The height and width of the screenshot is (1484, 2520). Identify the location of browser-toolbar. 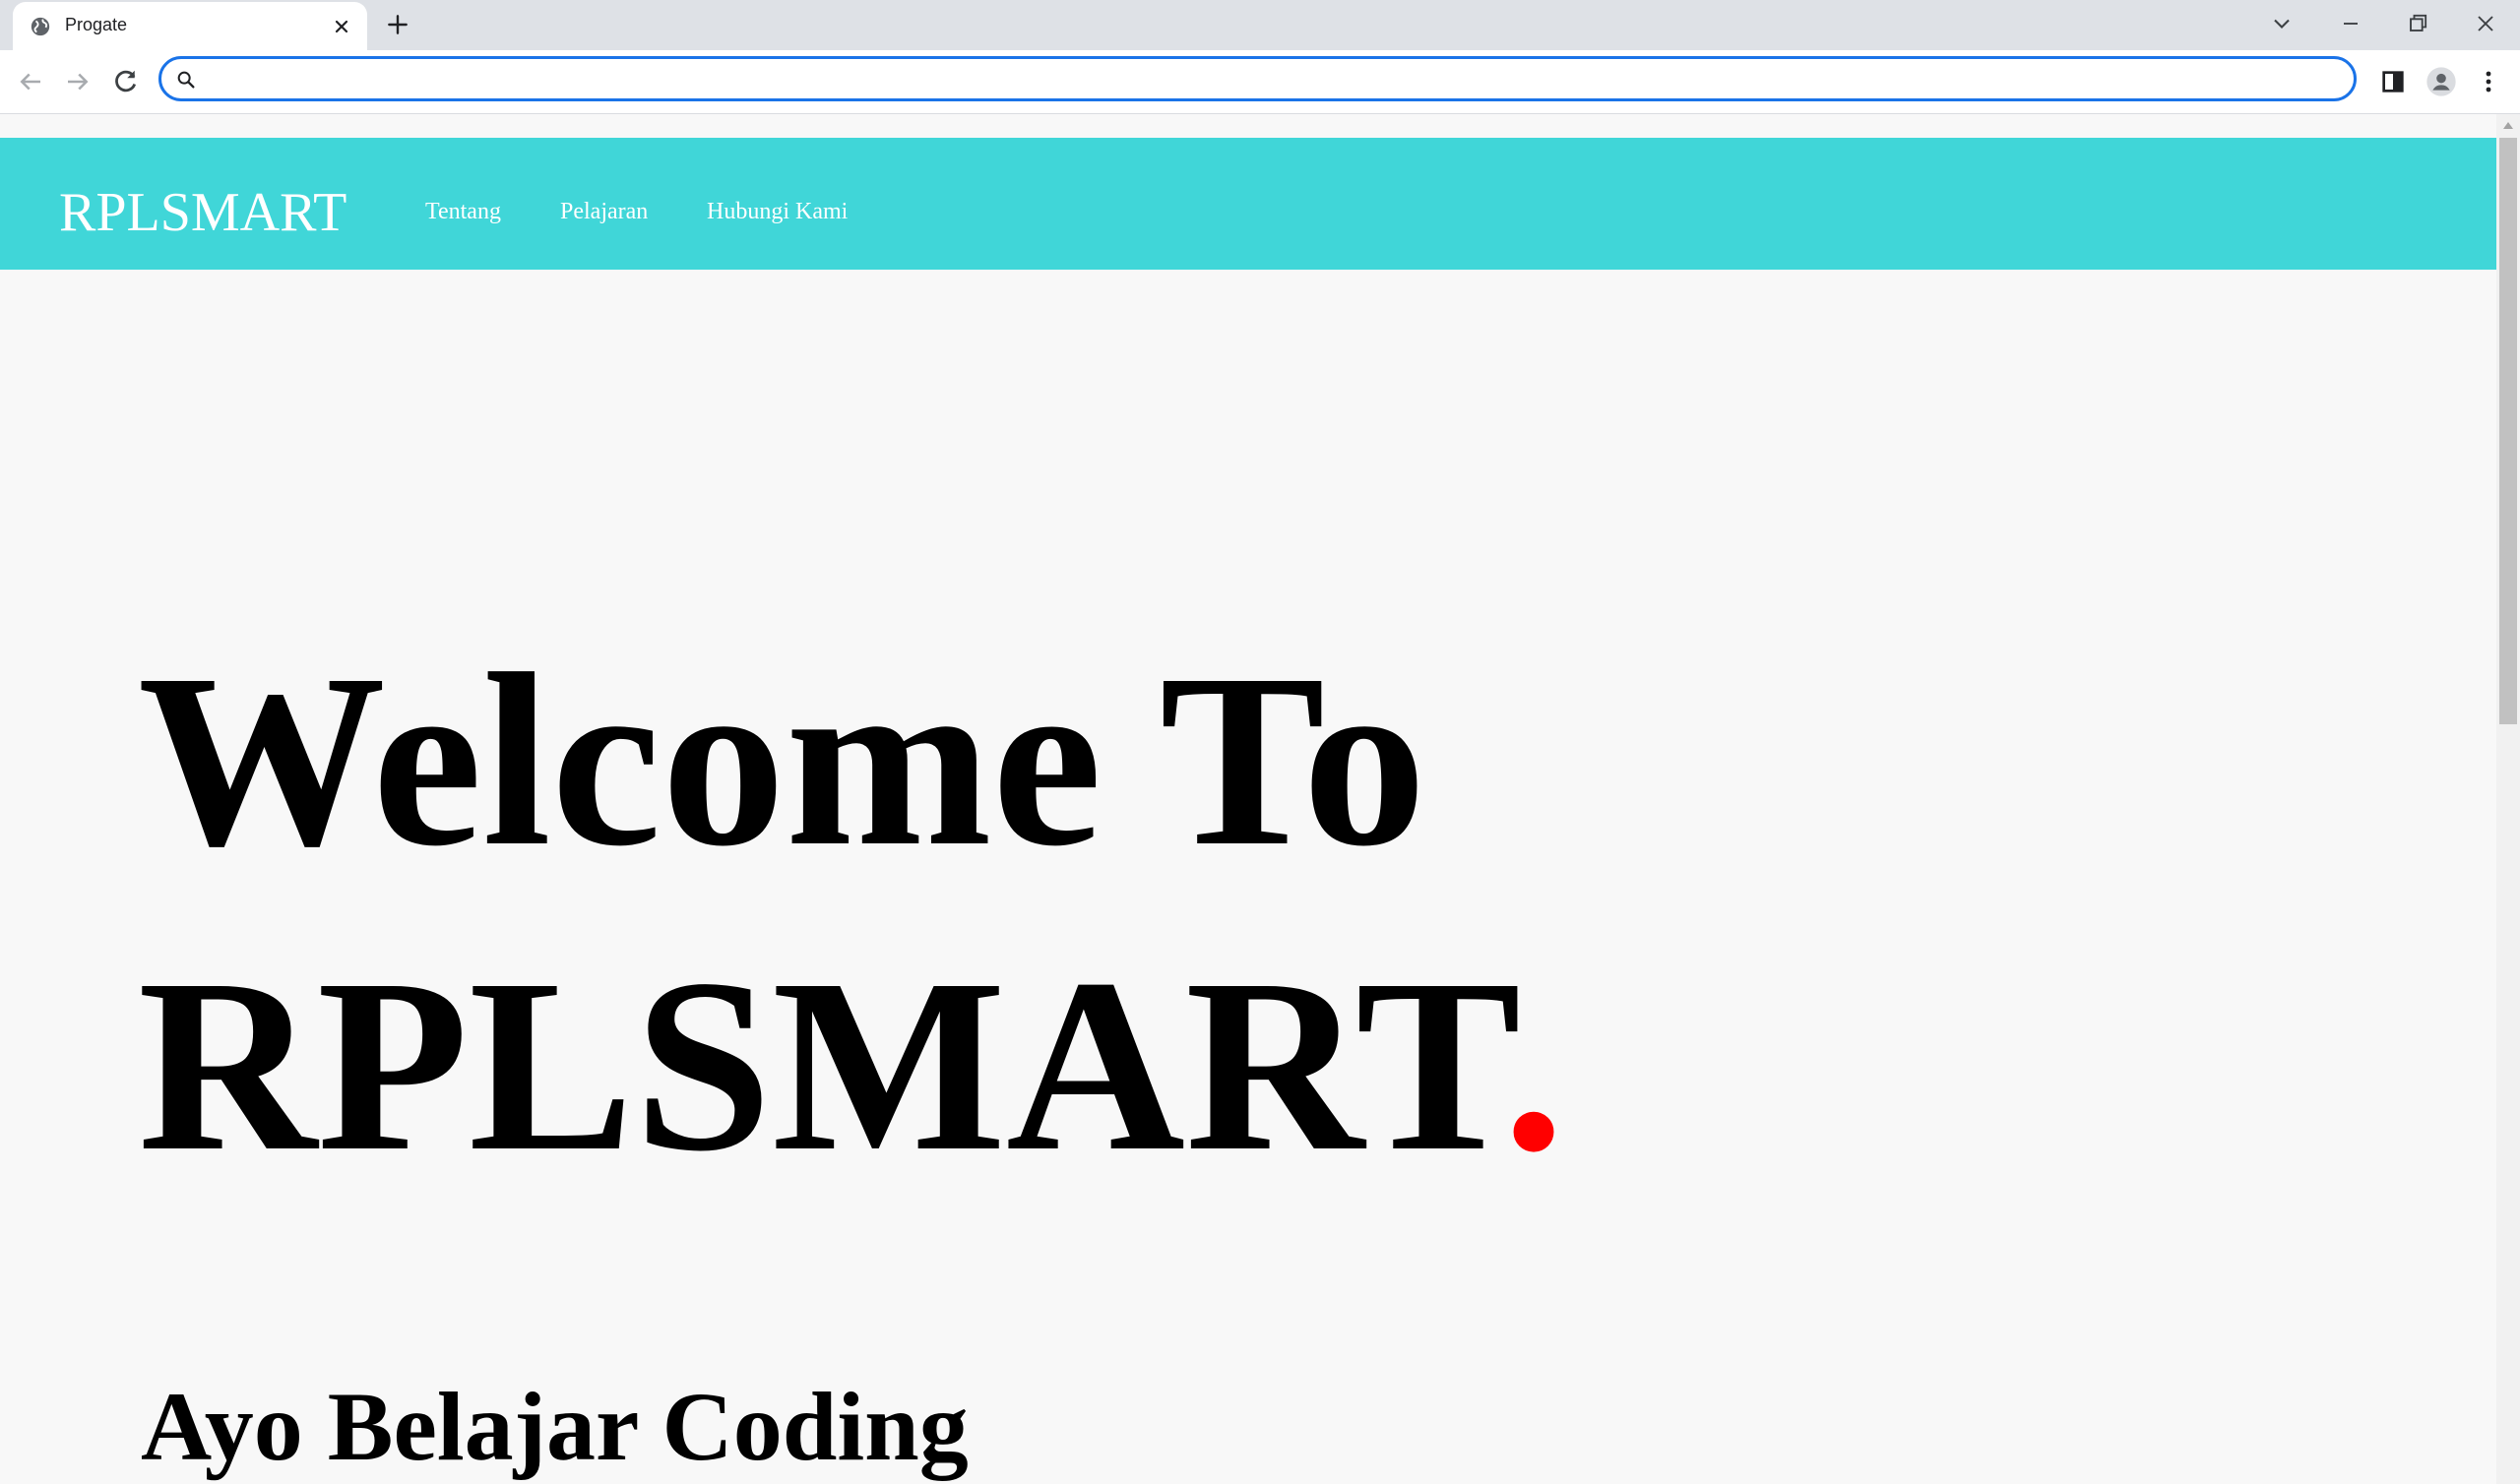
(1260, 82).